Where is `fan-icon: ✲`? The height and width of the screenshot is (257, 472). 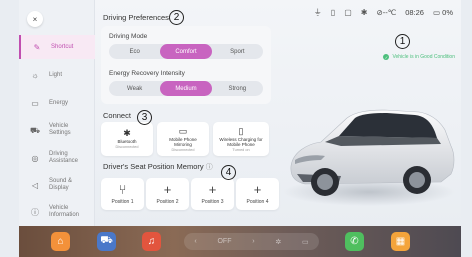 fan-icon: ✲ is located at coordinates (278, 242).